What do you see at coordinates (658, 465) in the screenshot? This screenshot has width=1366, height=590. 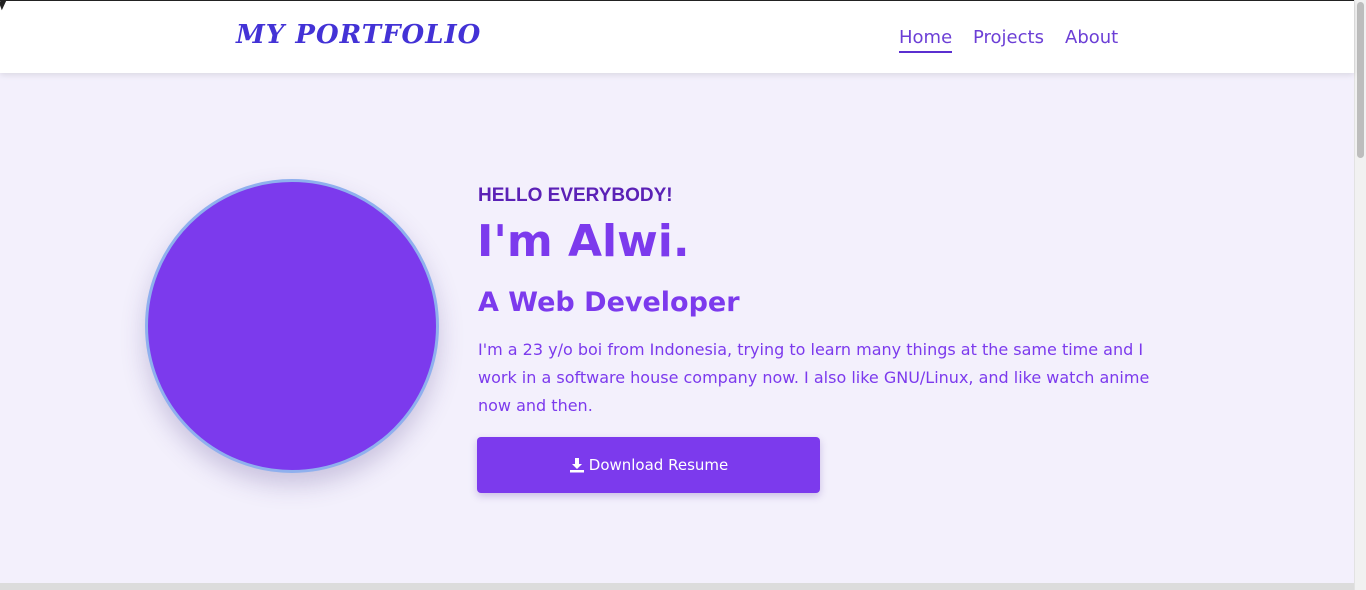 I see `download-resume-label: Download Resume` at bounding box center [658, 465].